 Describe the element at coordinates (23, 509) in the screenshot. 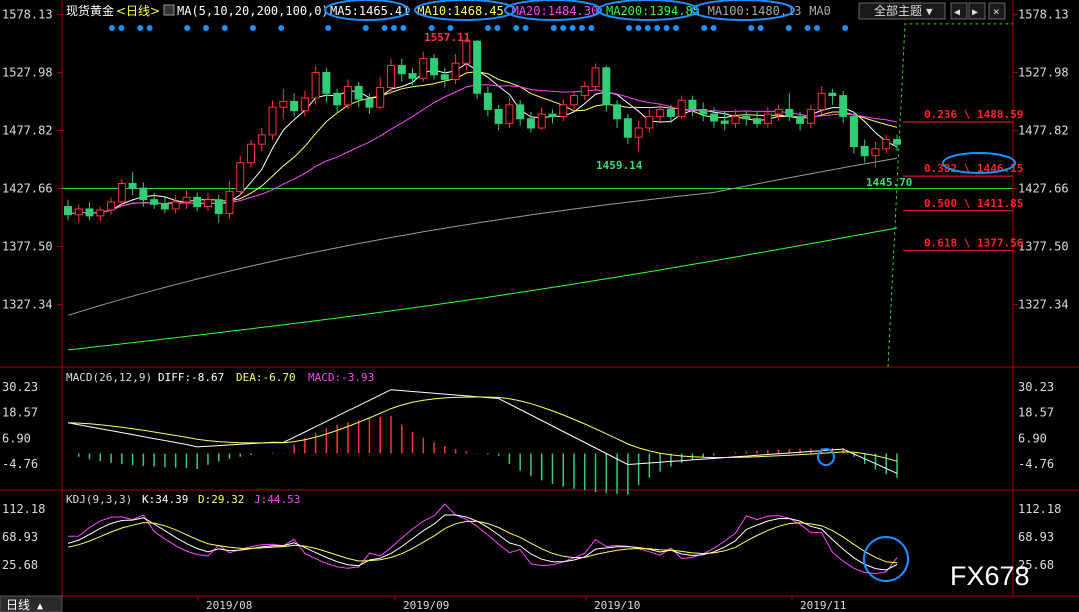

I see `kdj-tick-left: 112.18` at that location.